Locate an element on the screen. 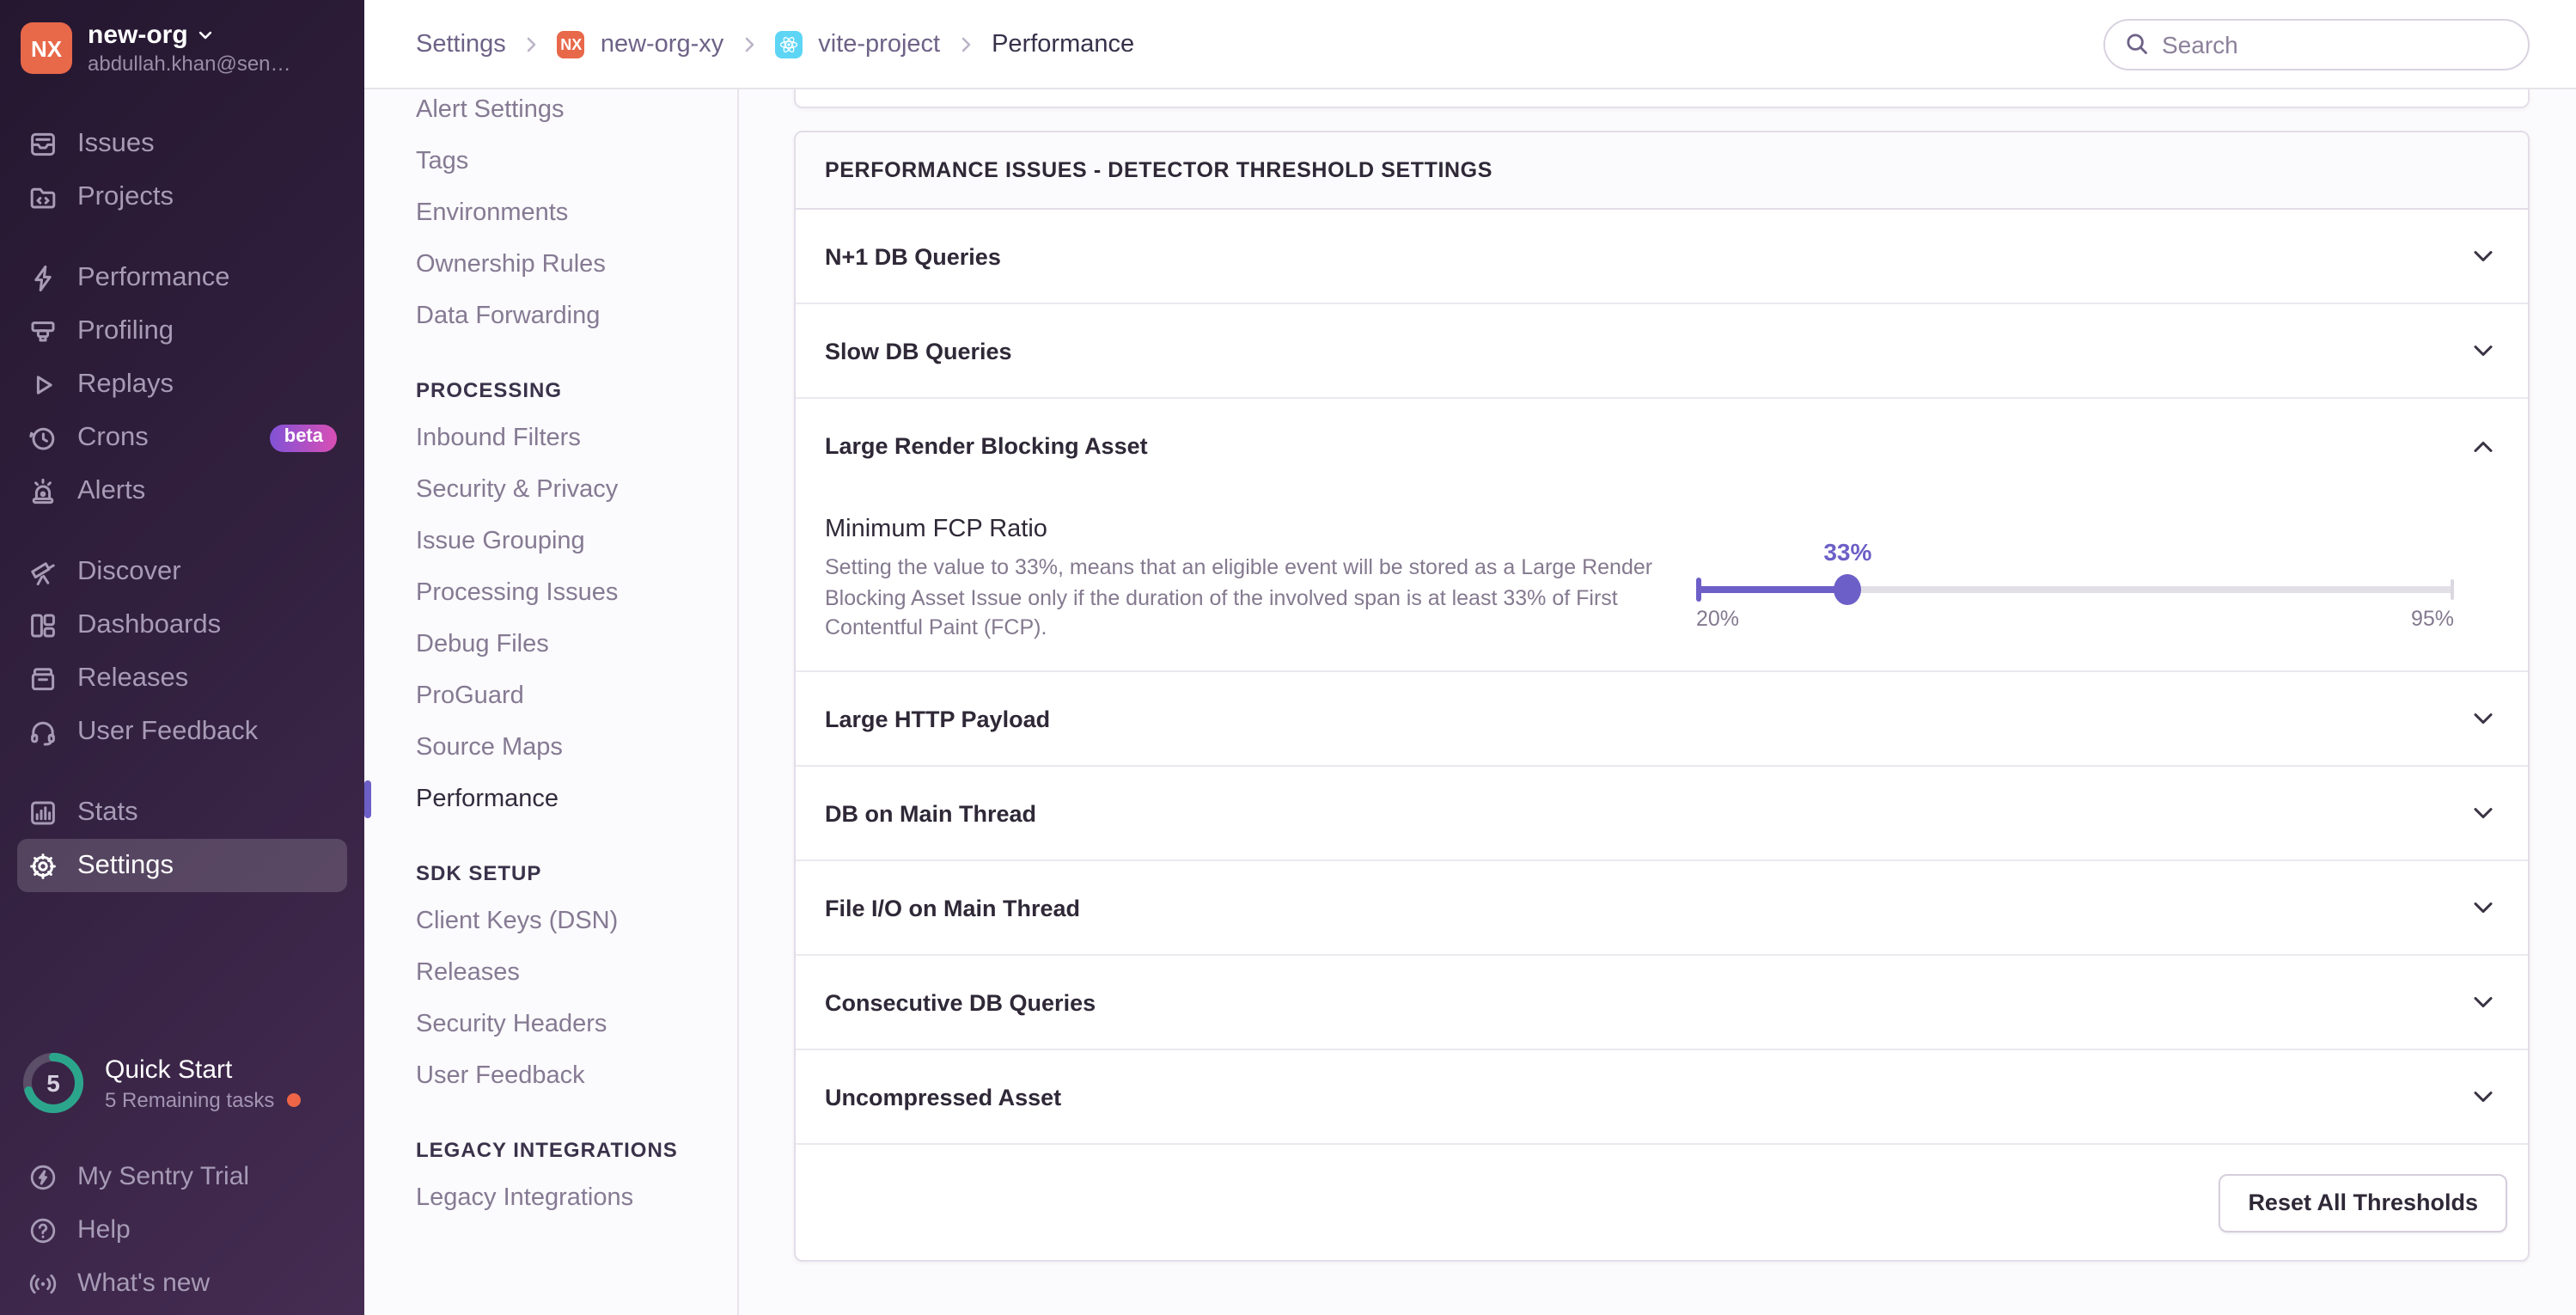  detector-row-large-http-payload: Large HTTP Payload is located at coordinates (1662, 719).